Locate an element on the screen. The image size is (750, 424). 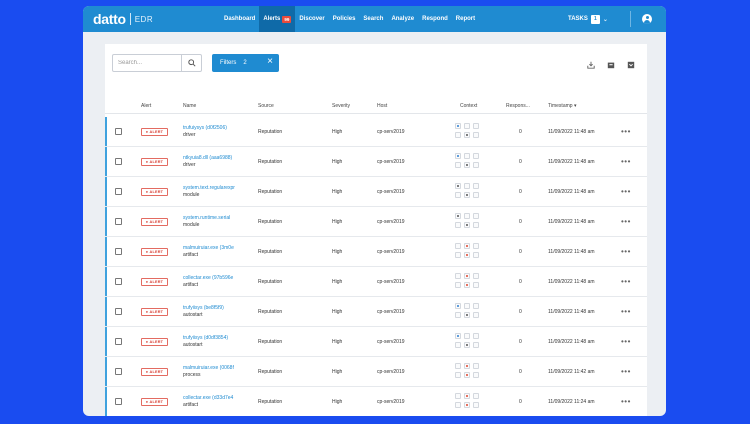
search-input is located at coordinates (147, 63).